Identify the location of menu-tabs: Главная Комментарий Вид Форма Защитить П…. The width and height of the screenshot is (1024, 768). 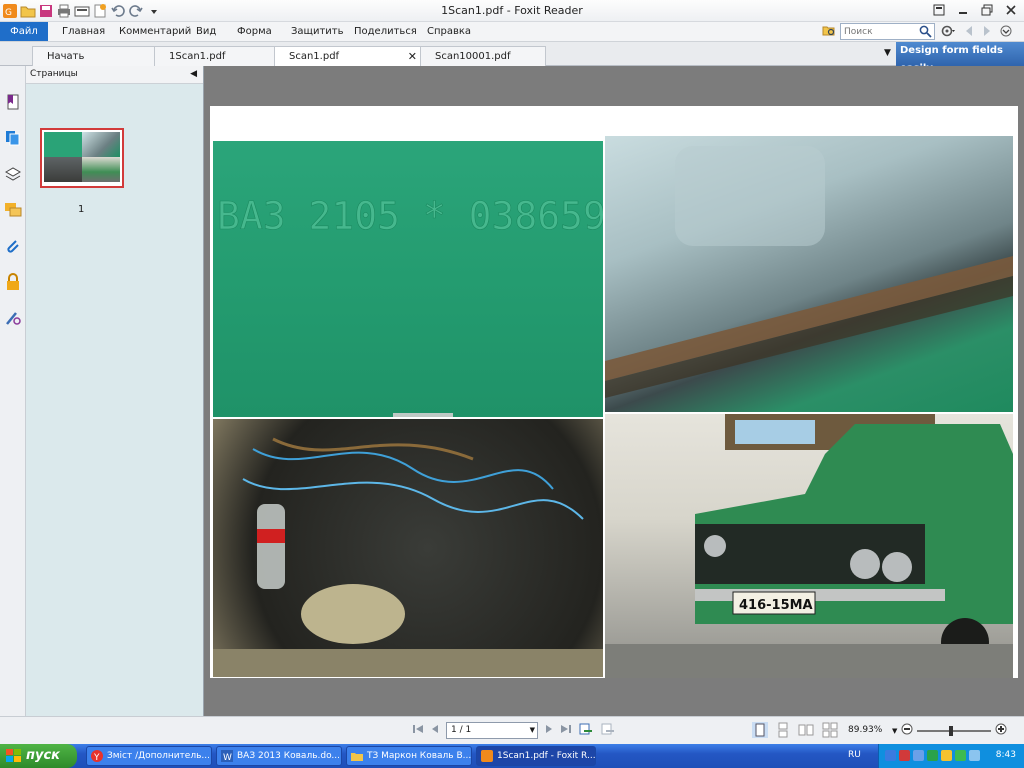
(274, 31).